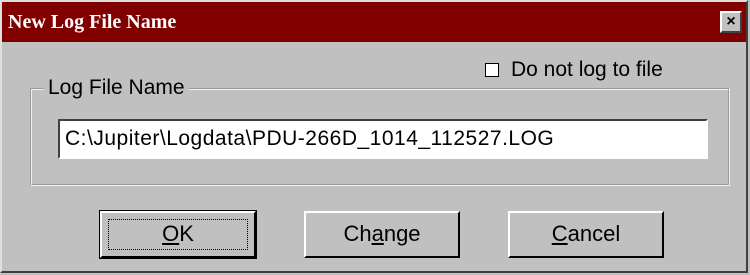 The width and height of the screenshot is (750, 275). I want to click on change-accel: a, so click(377, 233).